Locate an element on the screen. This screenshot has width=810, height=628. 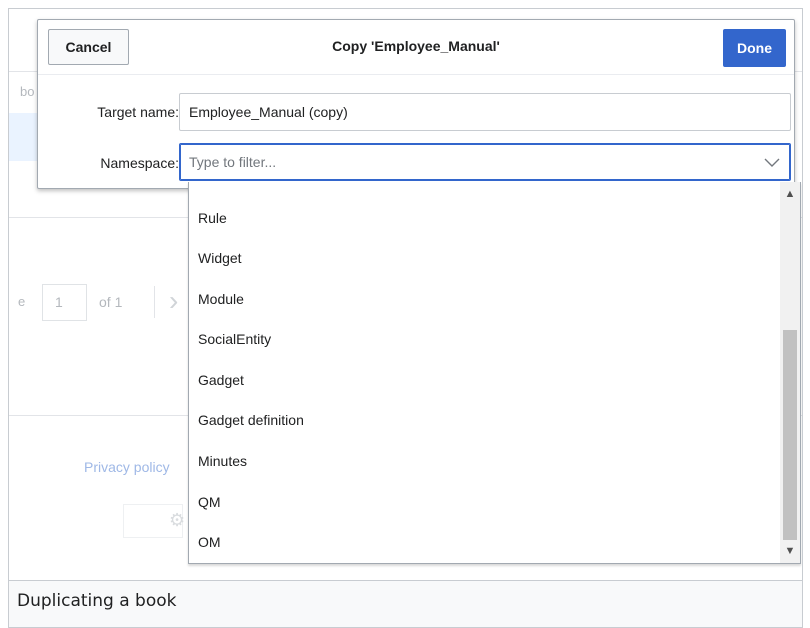
namespace-option: QM is located at coordinates (209, 502).